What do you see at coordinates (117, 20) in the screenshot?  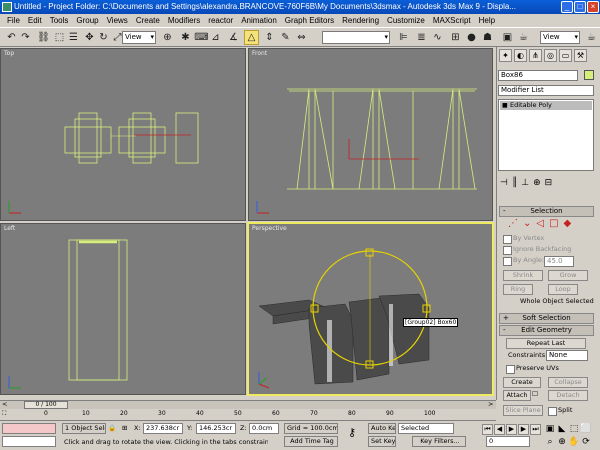 I see `menu-views: Views` at bounding box center [117, 20].